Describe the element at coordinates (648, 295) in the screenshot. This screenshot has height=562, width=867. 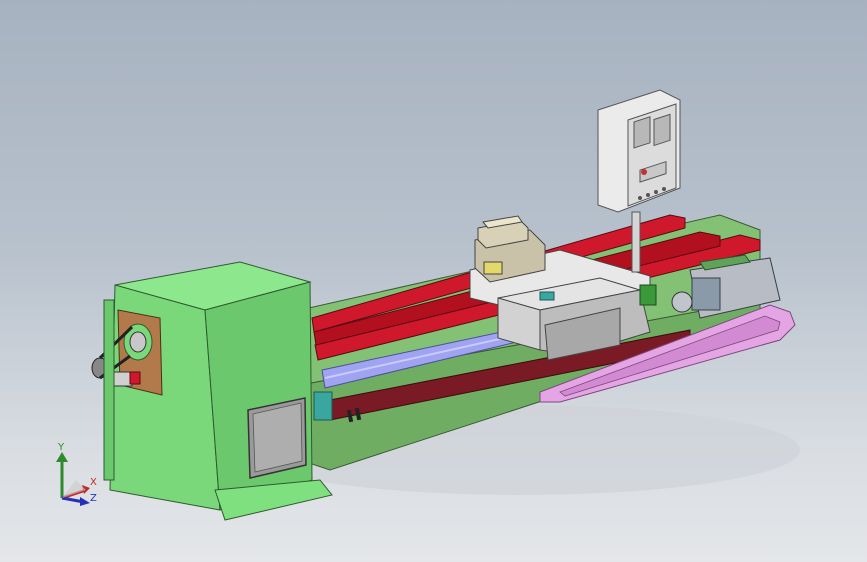
I see `carriage-green-handle` at that location.